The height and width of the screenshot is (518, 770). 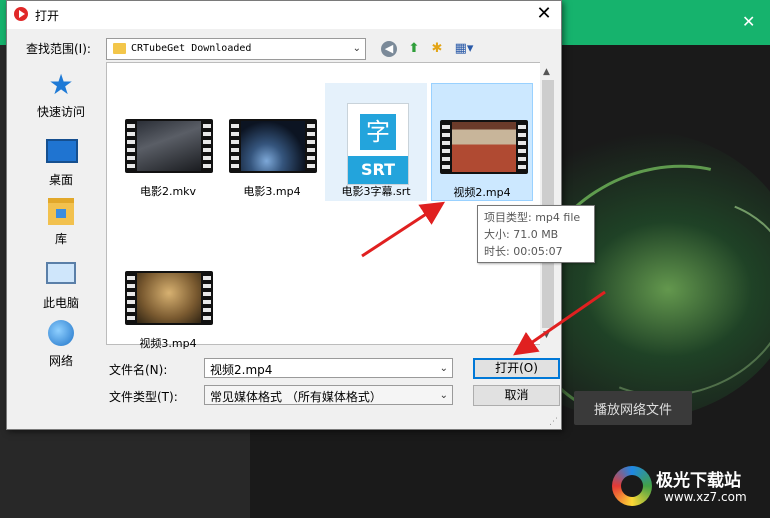 I want to click on open-button: 打开(O), so click(x=516, y=368).